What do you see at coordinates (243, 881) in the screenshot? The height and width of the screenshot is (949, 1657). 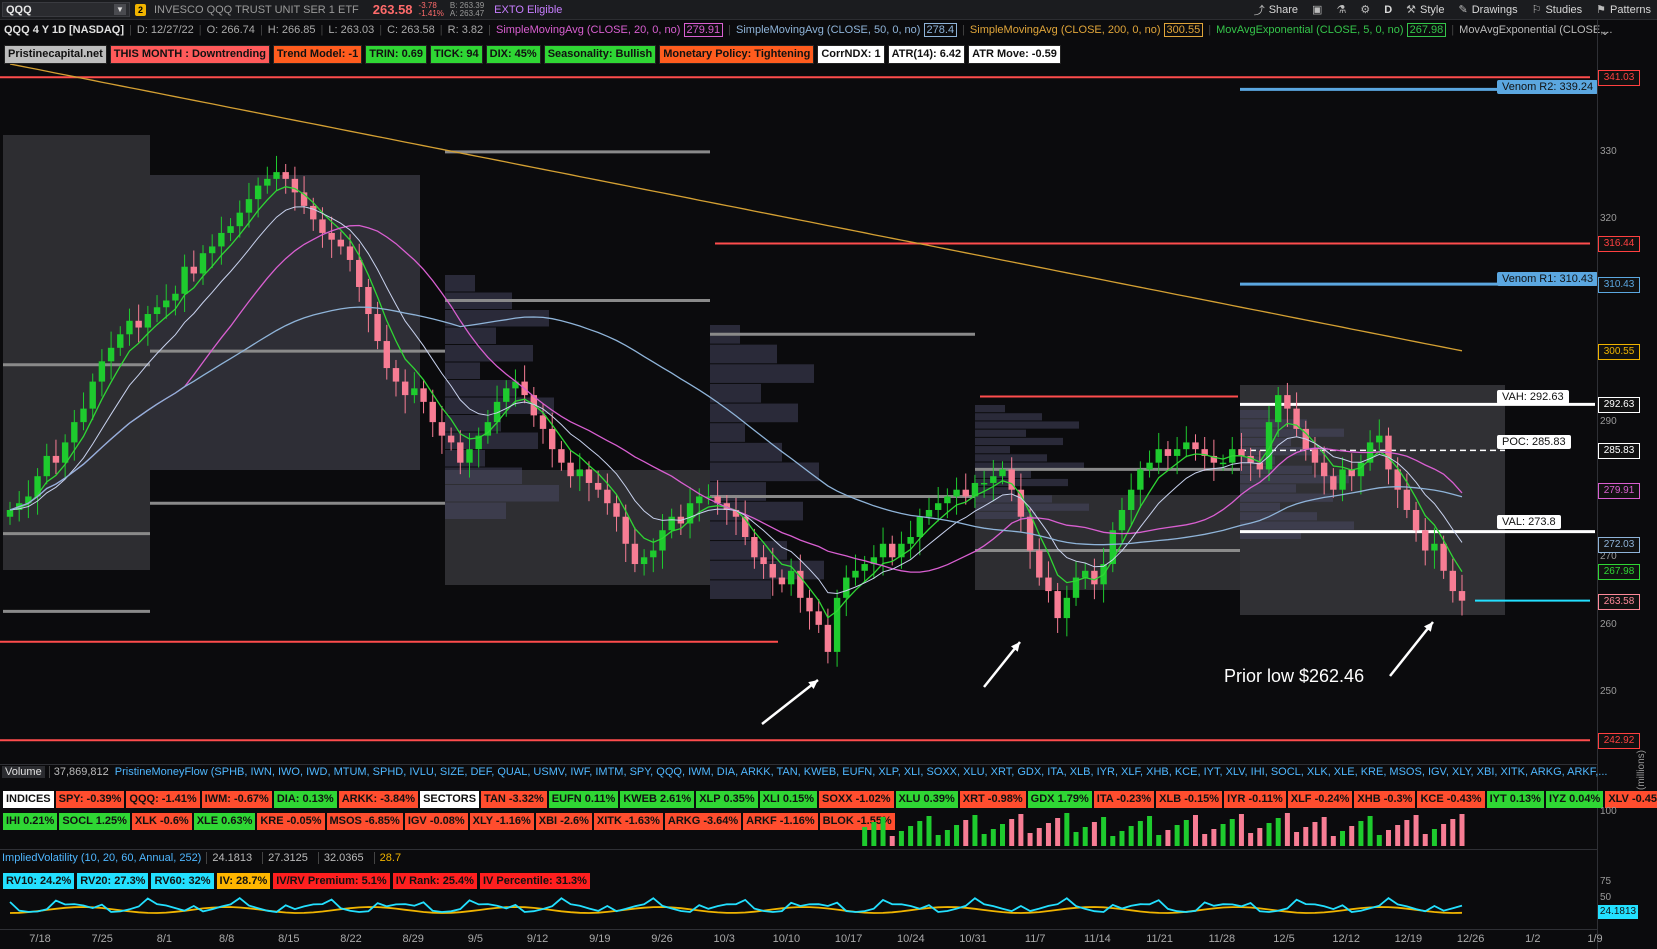 I see `iv-chip: IV: 28.7%` at bounding box center [243, 881].